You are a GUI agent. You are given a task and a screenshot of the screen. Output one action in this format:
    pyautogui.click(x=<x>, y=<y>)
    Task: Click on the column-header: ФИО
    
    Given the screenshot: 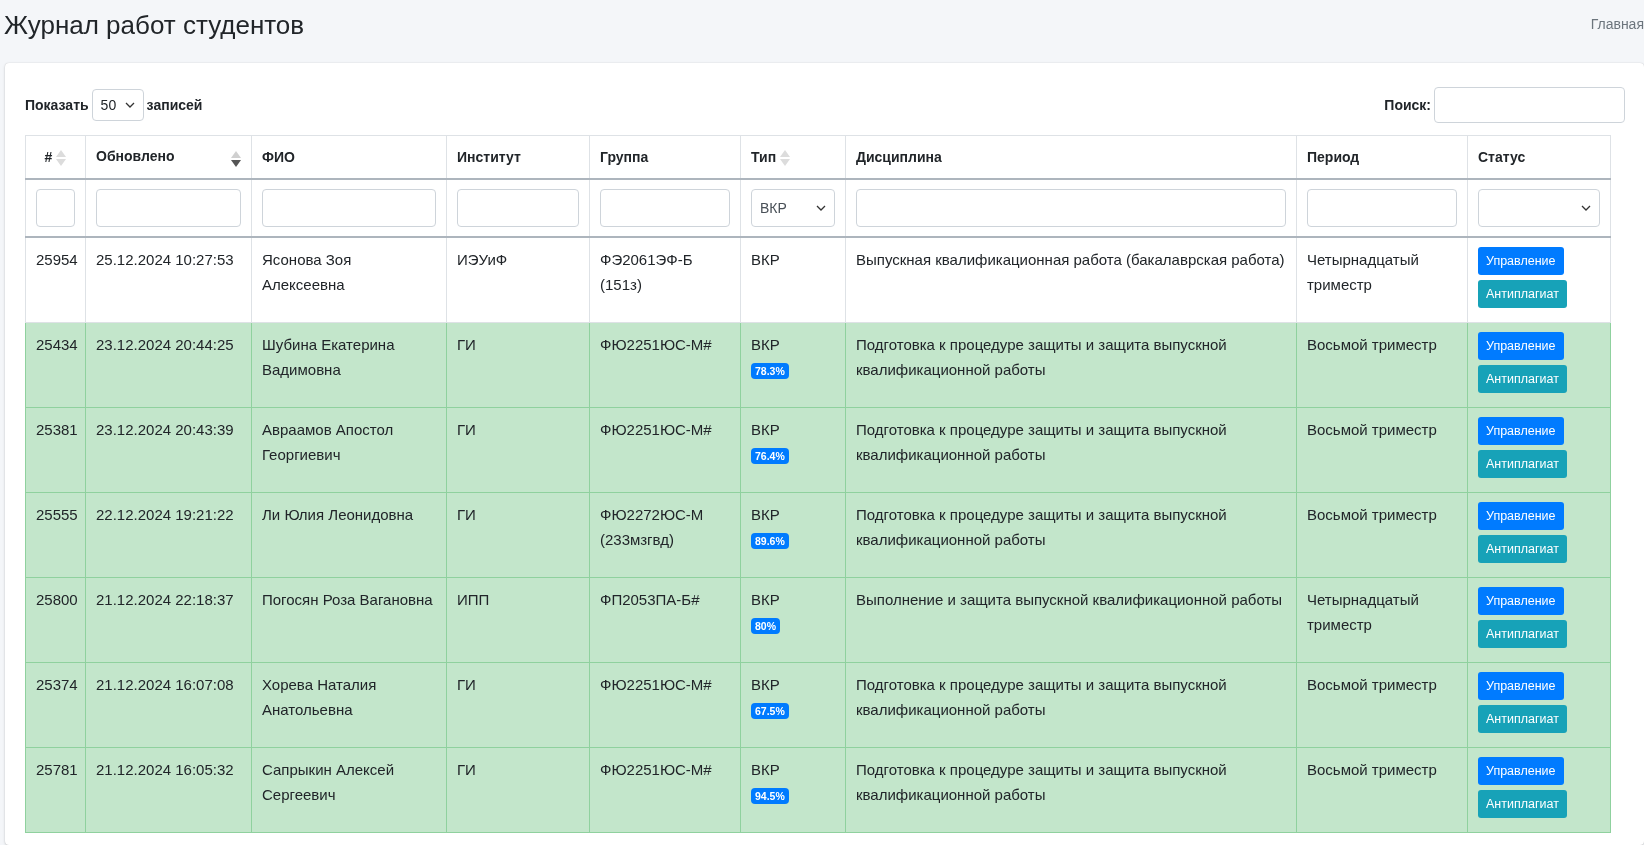 What is the action you would take?
    pyautogui.click(x=349, y=157)
    